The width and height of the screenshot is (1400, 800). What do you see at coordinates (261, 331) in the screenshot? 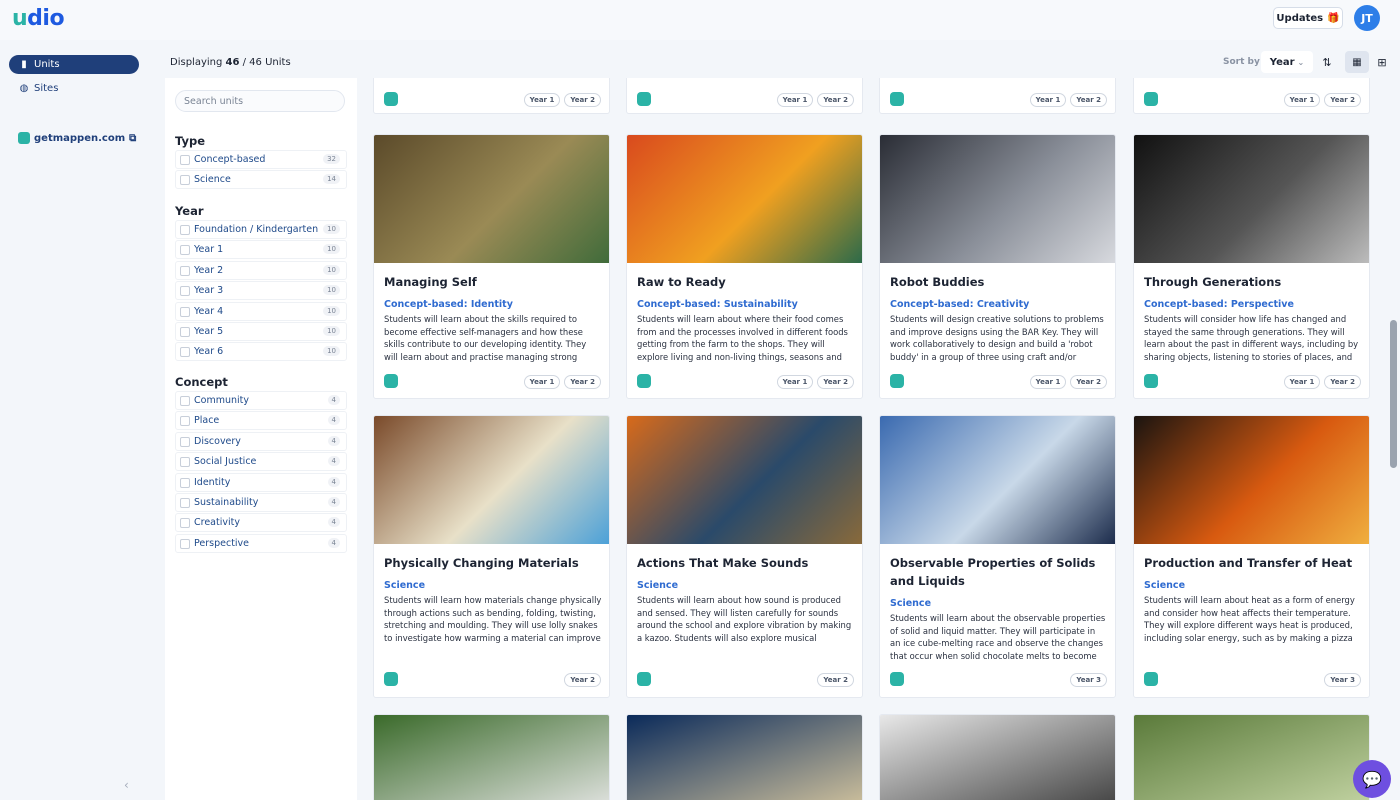
I see `filter-option: Year 5 10` at bounding box center [261, 331].